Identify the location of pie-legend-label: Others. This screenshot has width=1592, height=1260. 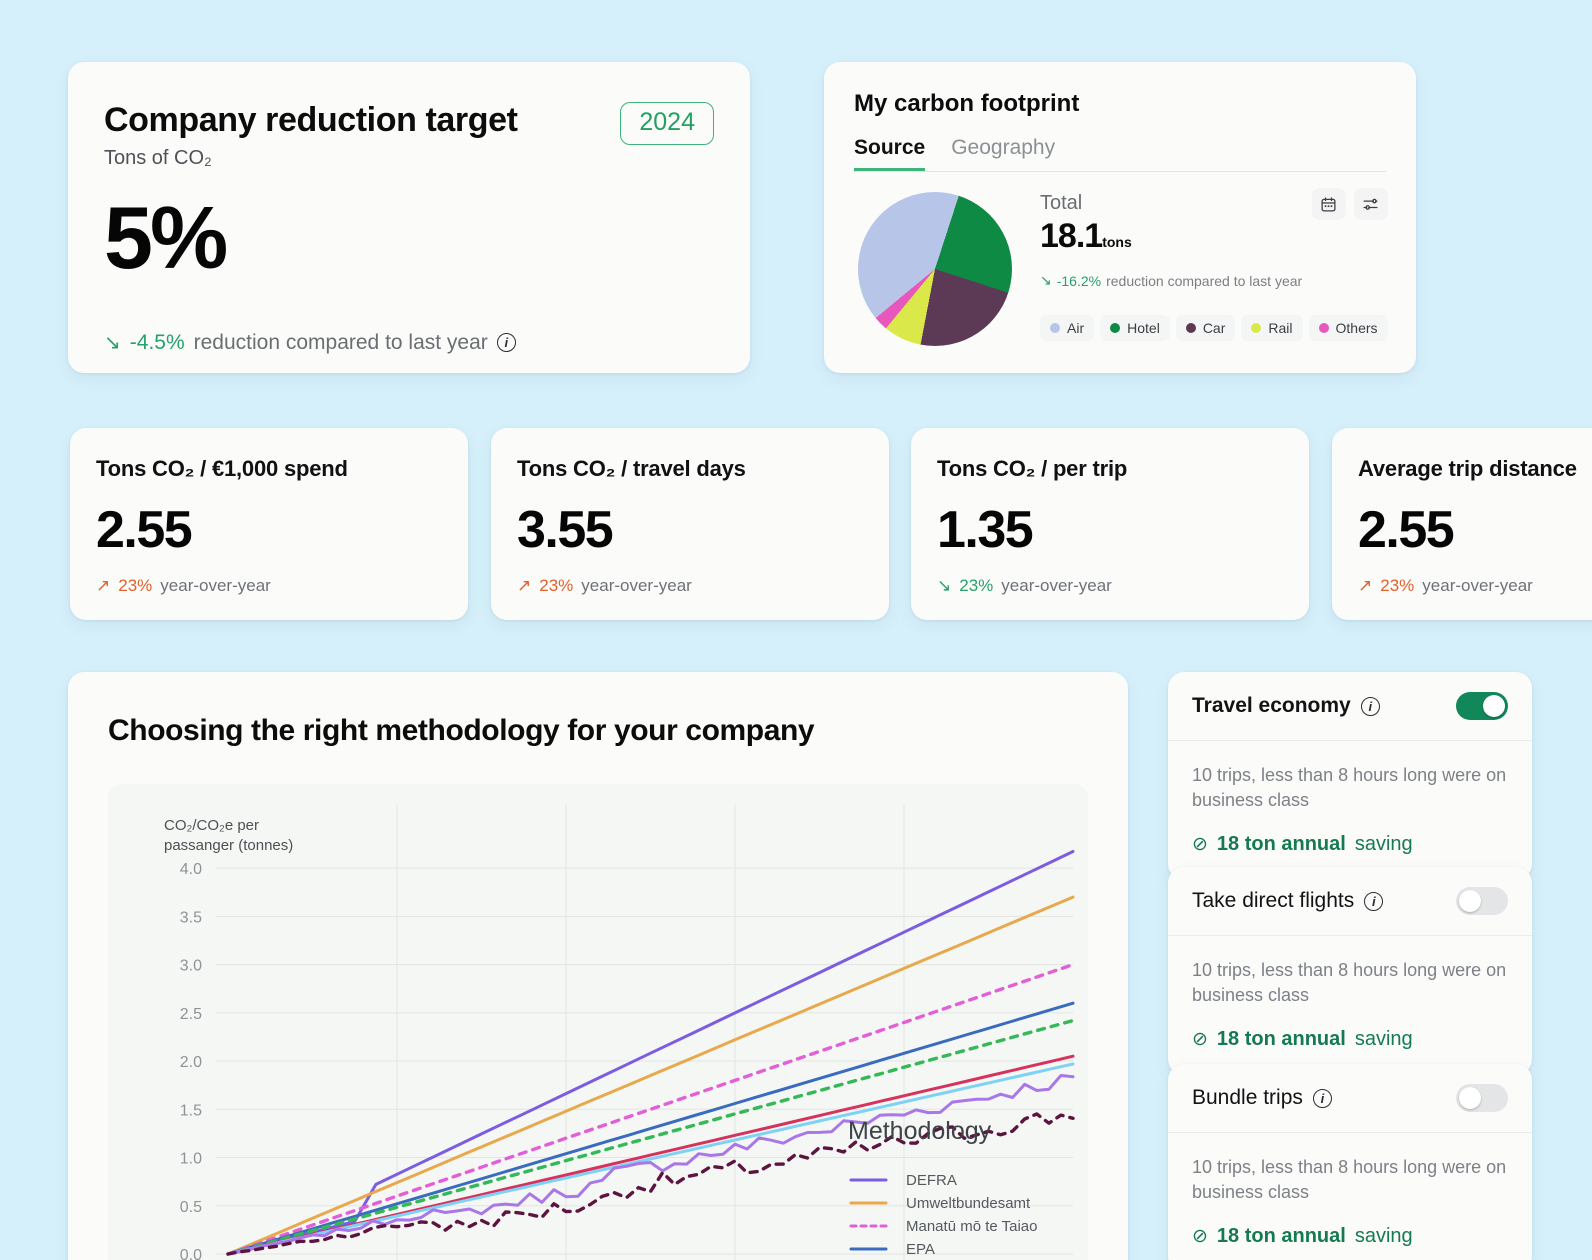
(1356, 328).